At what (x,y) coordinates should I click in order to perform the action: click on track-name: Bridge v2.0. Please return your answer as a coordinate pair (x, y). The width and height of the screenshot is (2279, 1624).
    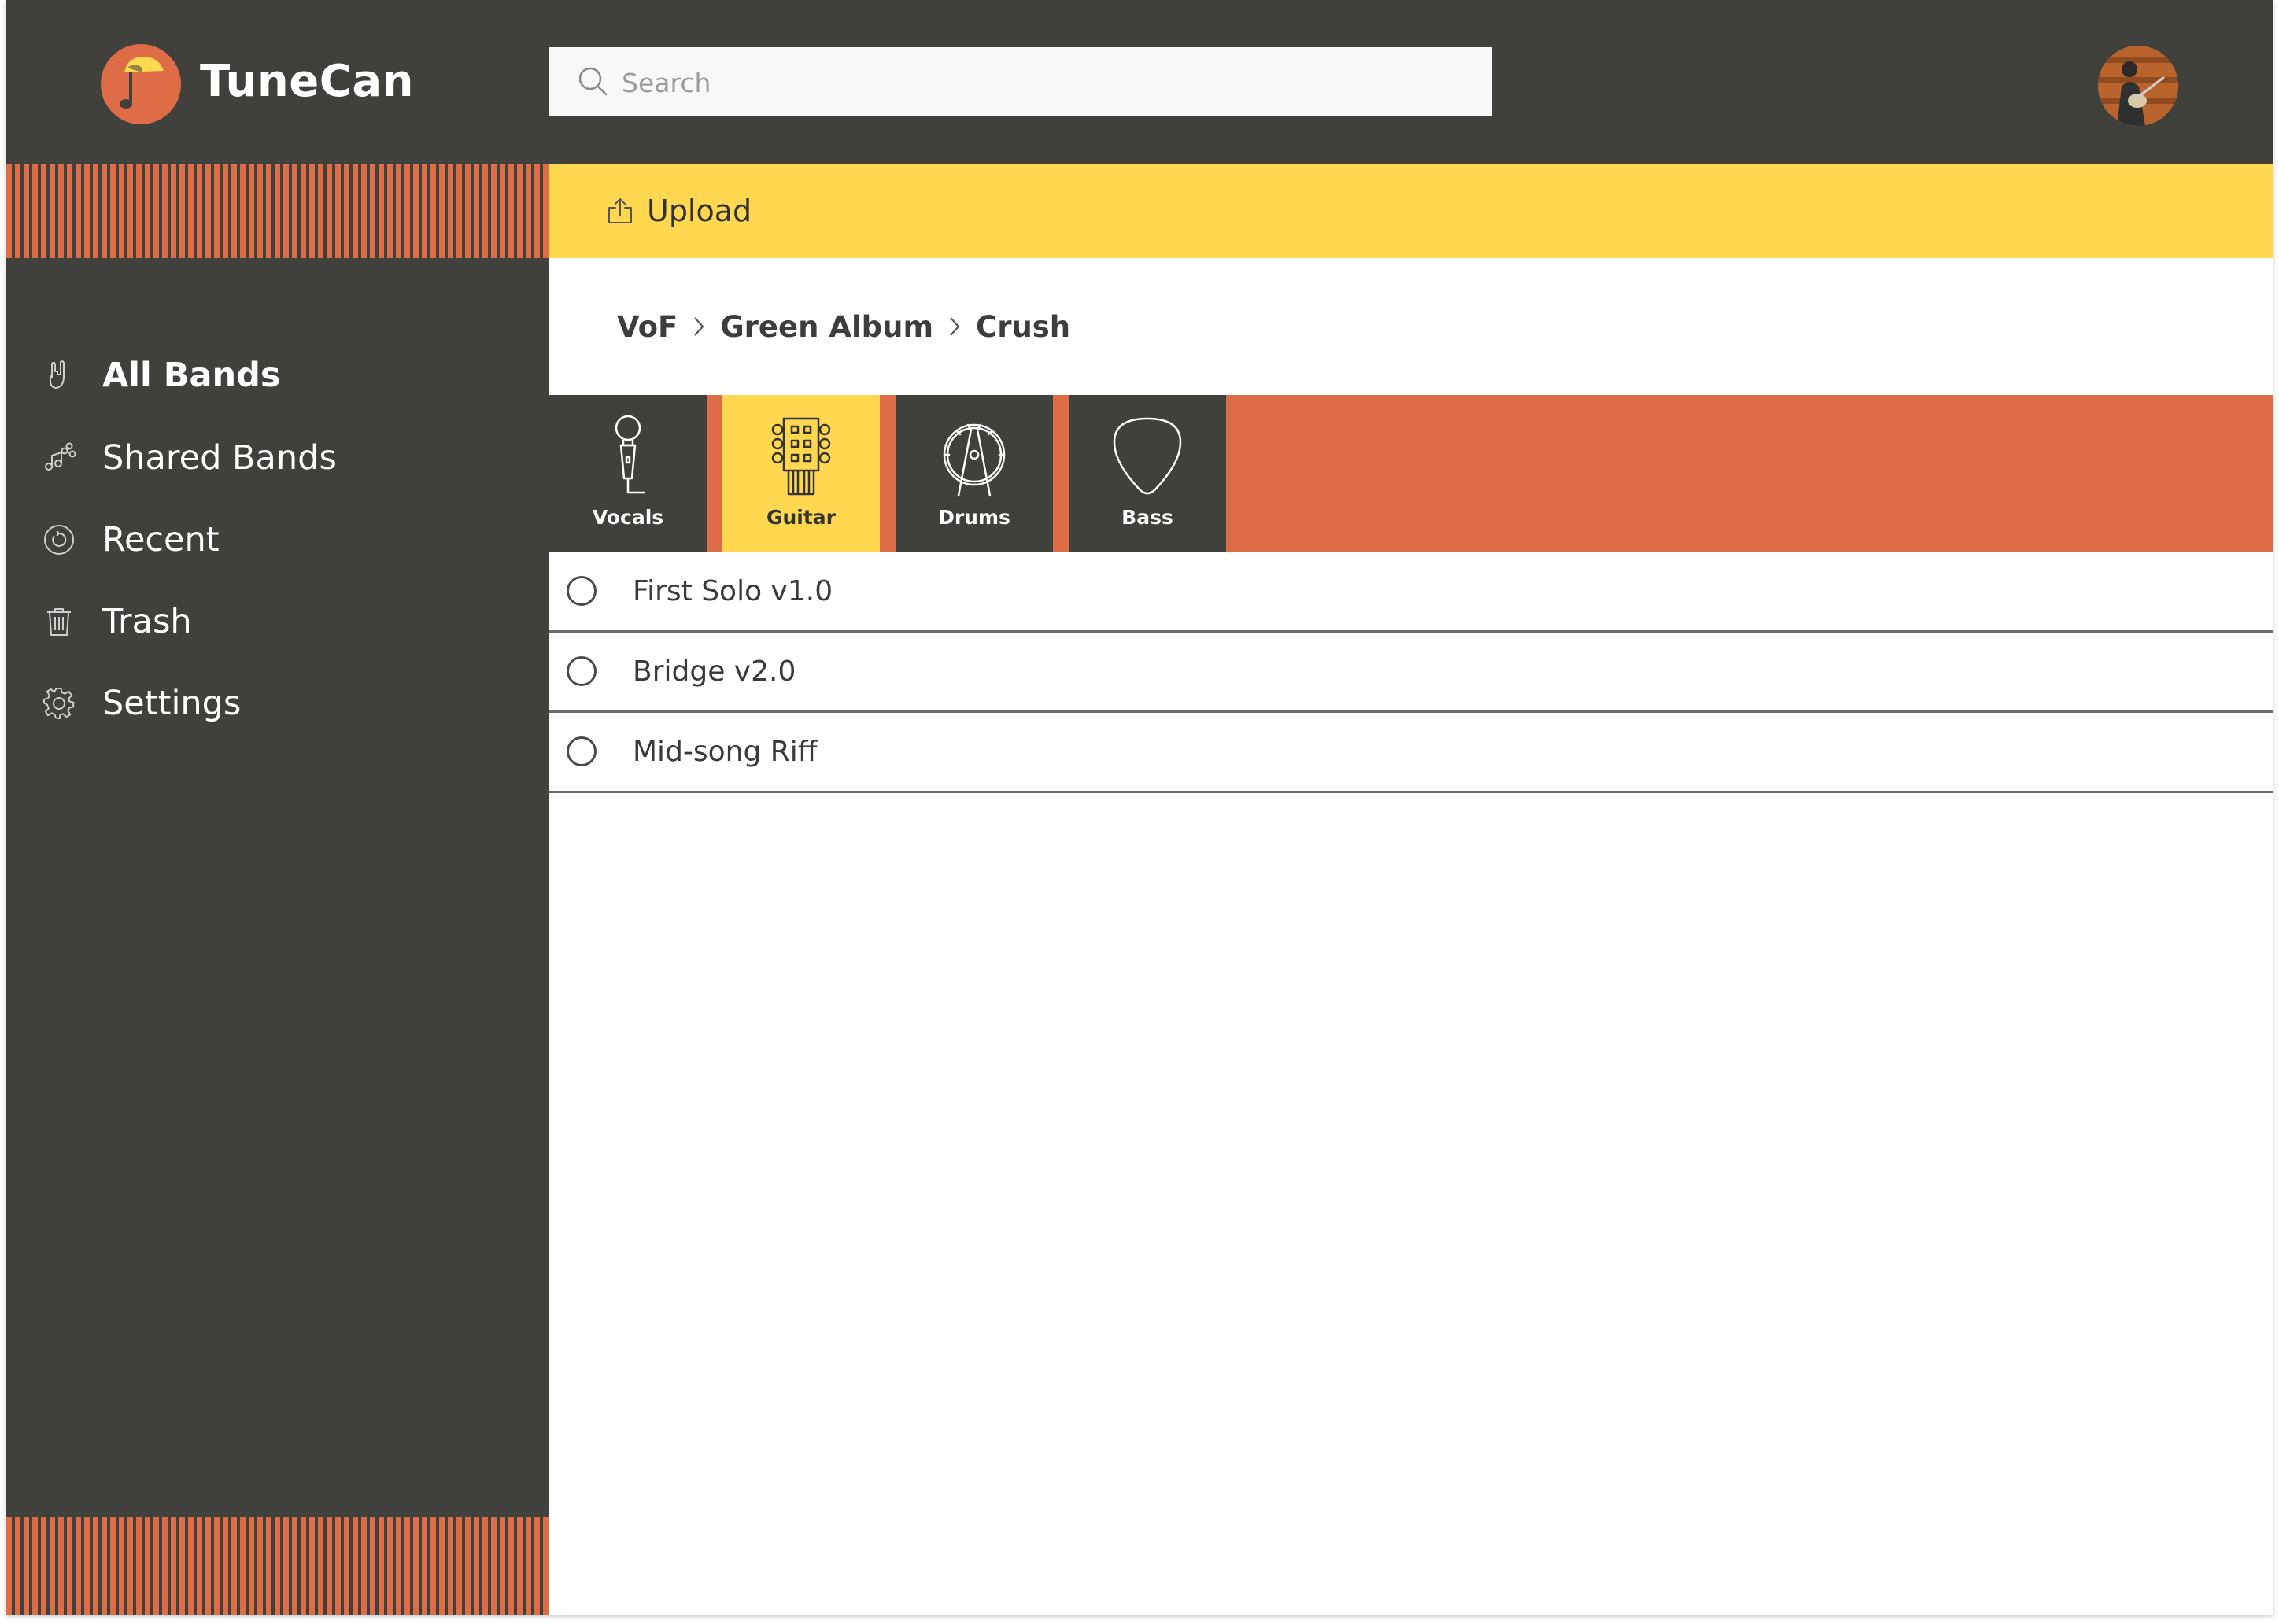
    Looking at the image, I should click on (714, 671).